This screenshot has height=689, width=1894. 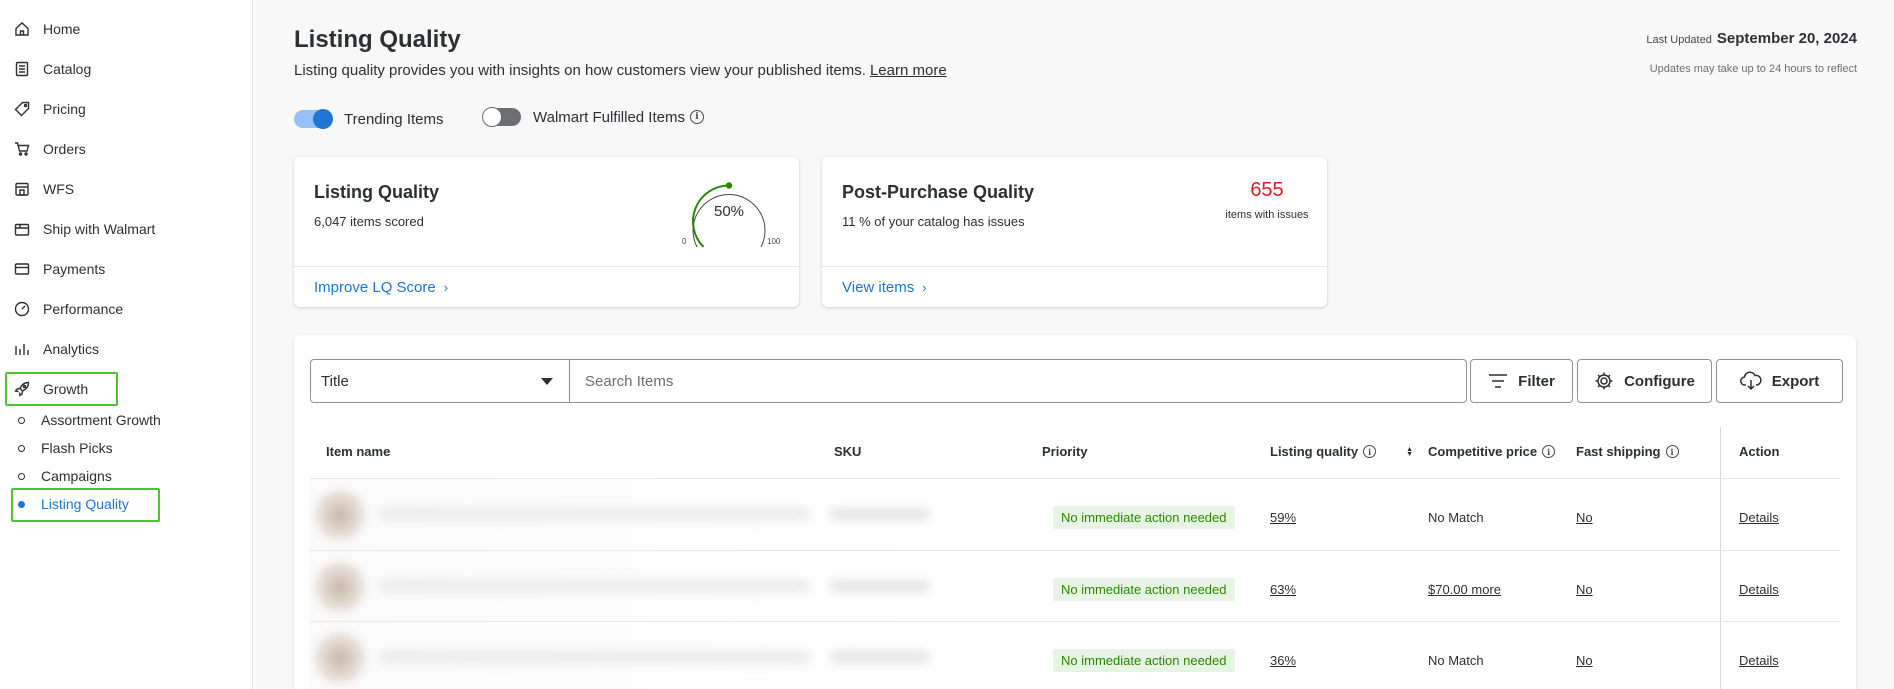 What do you see at coordinates (52, 69) in the screenshot?
I see `sidebar-item-catalog: Catalog` at bounding box center [52, 69].